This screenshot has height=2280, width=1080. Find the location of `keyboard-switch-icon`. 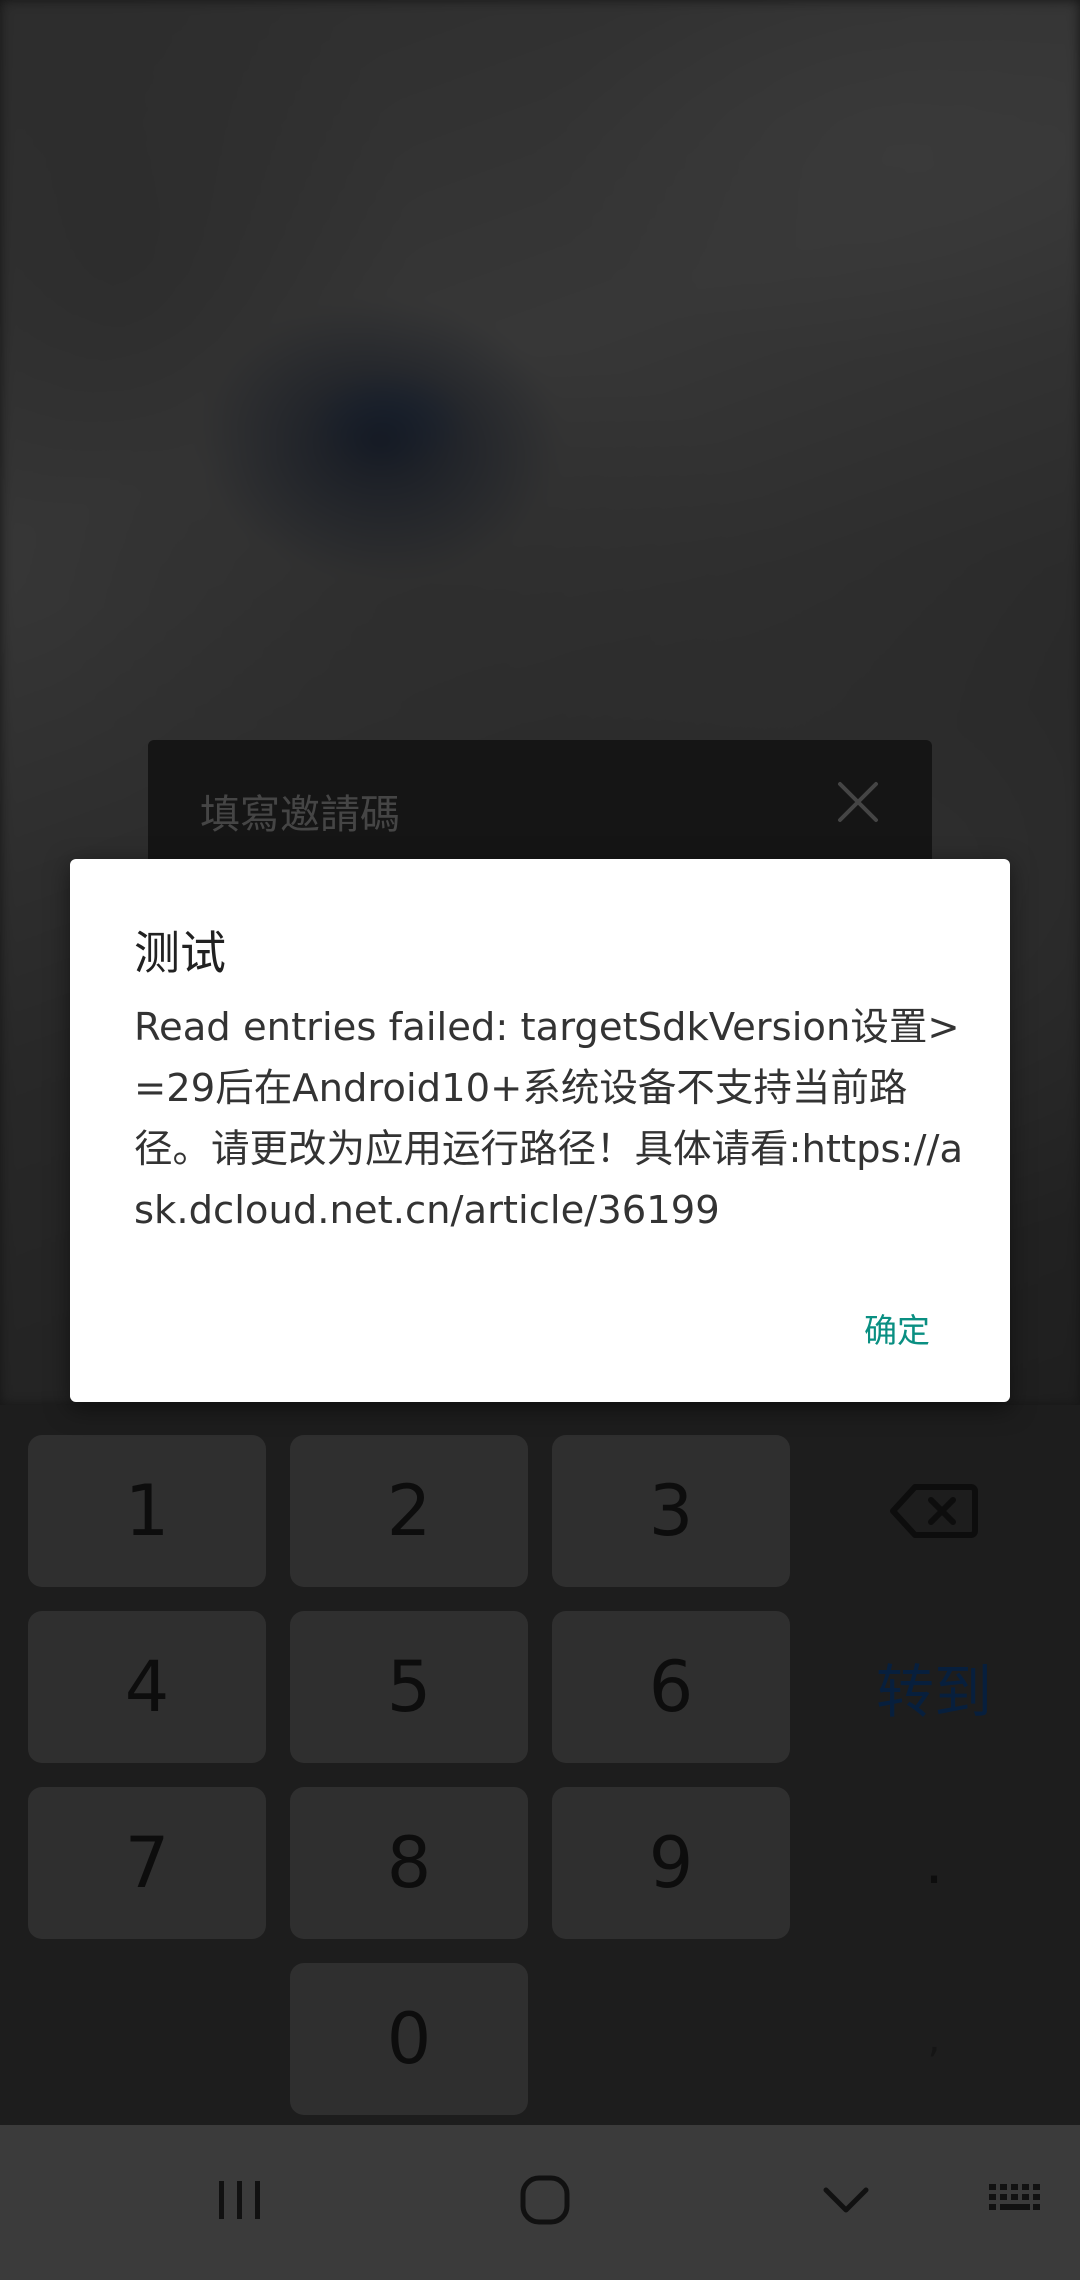

keyboard-switch-icon is located at coordinates (1015, 2200).